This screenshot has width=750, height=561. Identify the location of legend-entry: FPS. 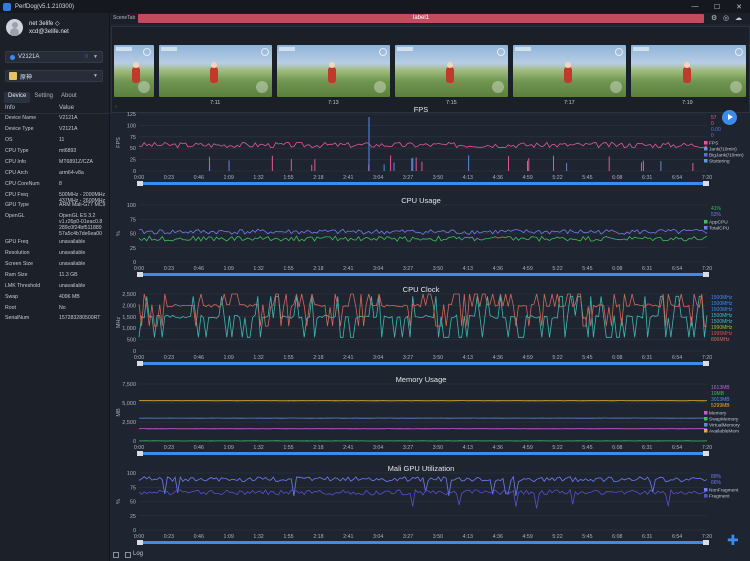
(713, 144).